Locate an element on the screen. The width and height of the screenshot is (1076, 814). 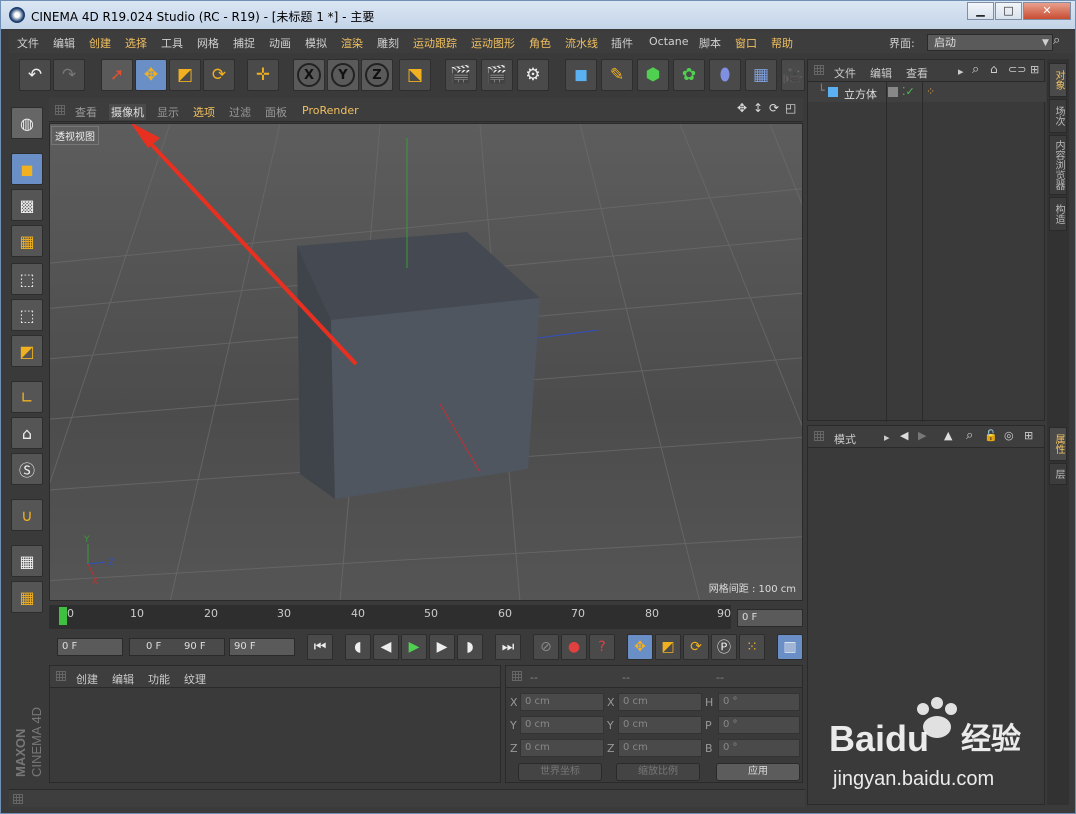
move-tool-button: ✥ is located at coordinates (151, 75).